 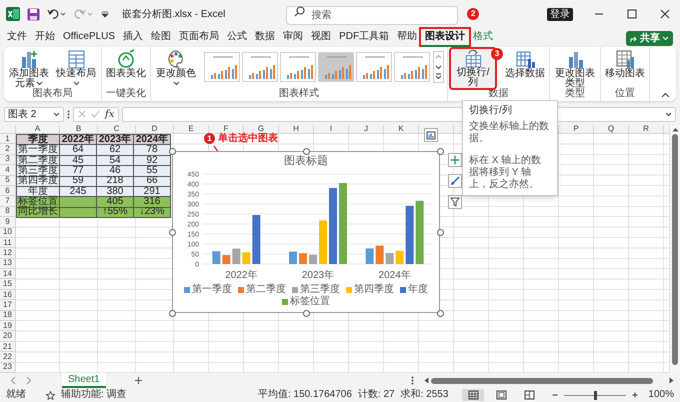 What do you see at coordinates (161, 38) in the screenshot?
I see `menu-tab: 绘图` at bounding box center [161, 38].